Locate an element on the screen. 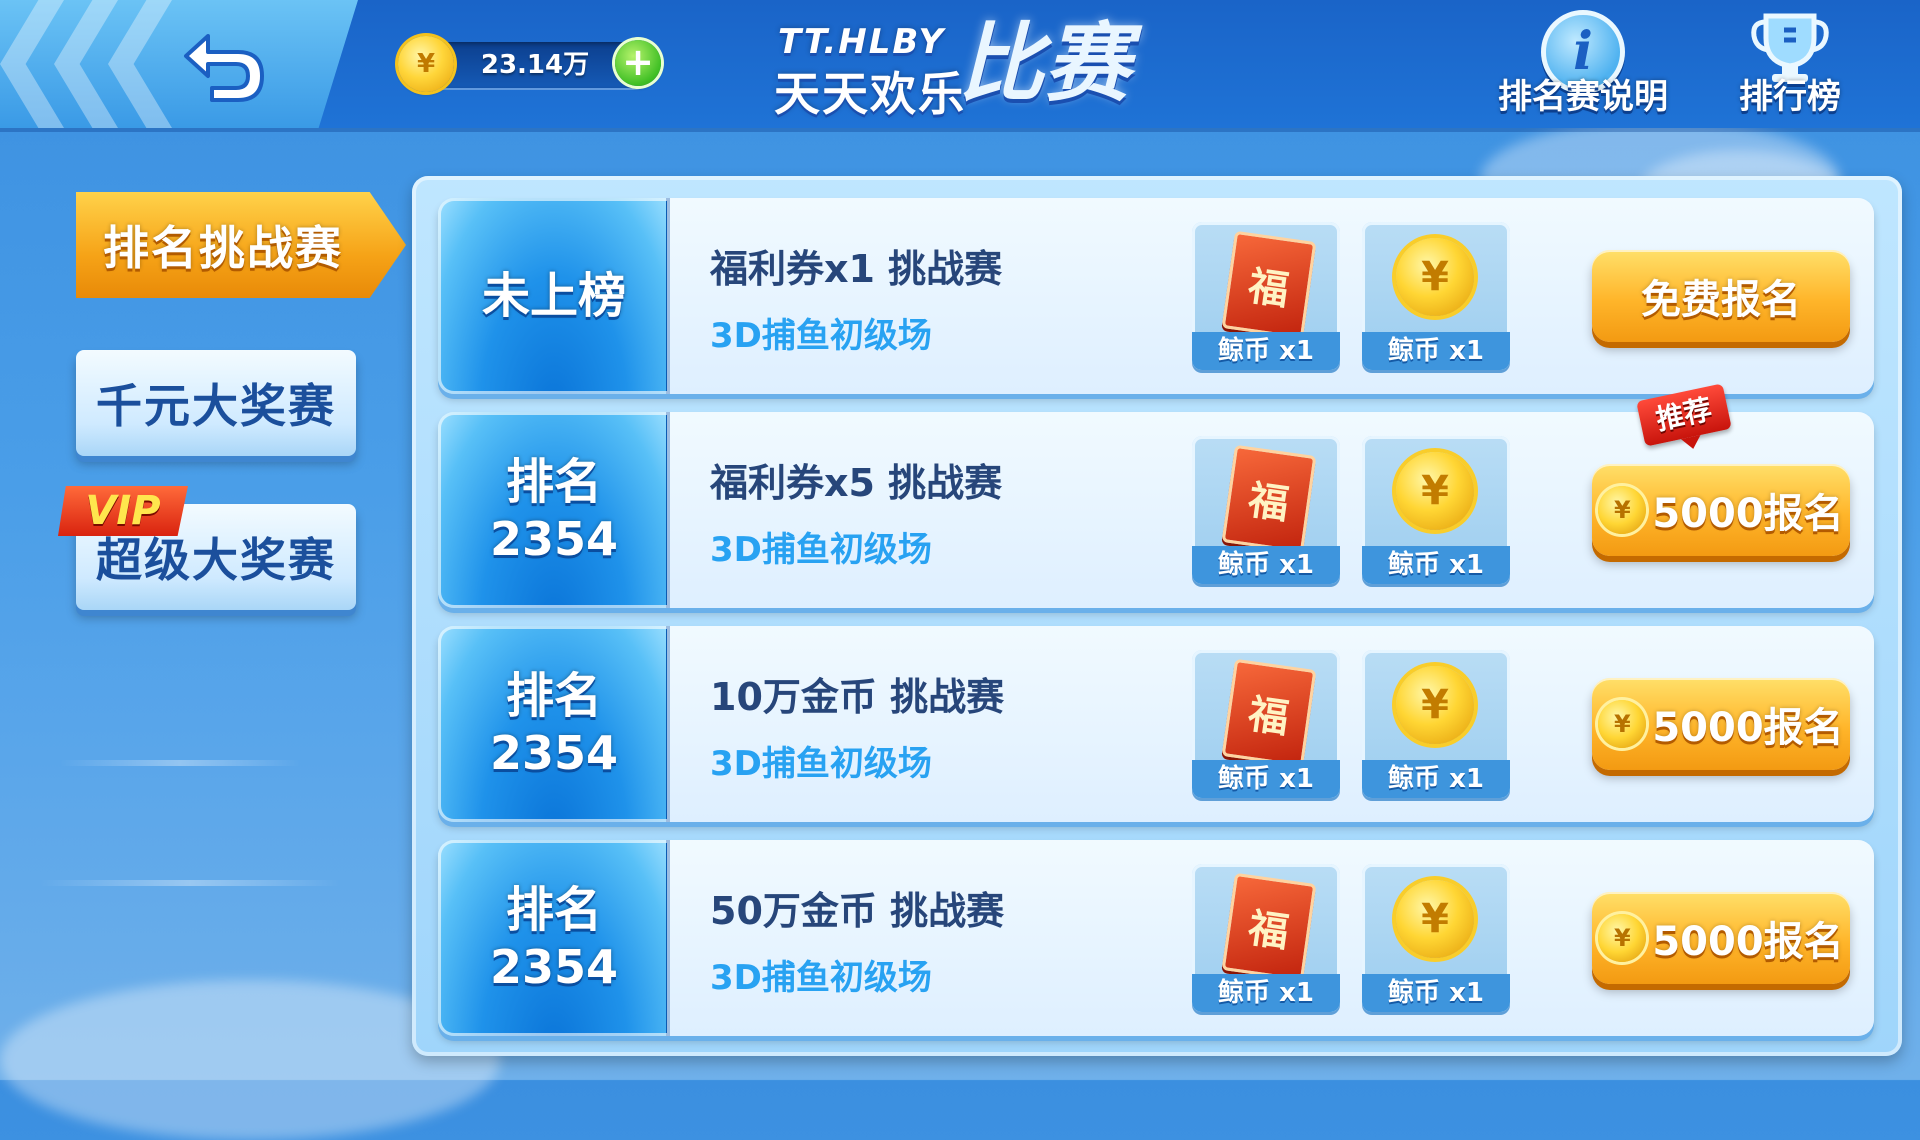  logo-english-text: TT.HLBY is located at coordinates (862, 42).